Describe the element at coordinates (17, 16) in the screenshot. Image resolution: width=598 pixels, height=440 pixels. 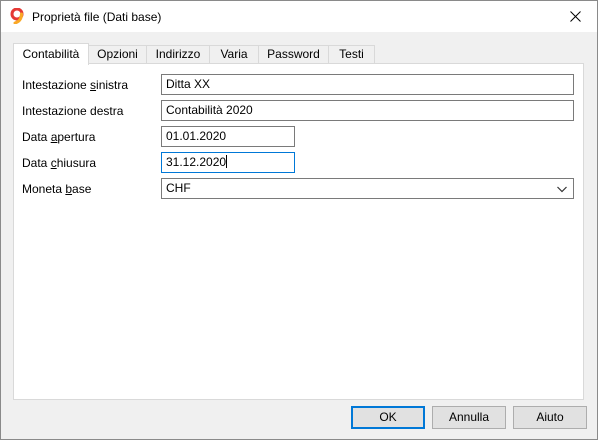
I see `app-logo-icon` at that location.